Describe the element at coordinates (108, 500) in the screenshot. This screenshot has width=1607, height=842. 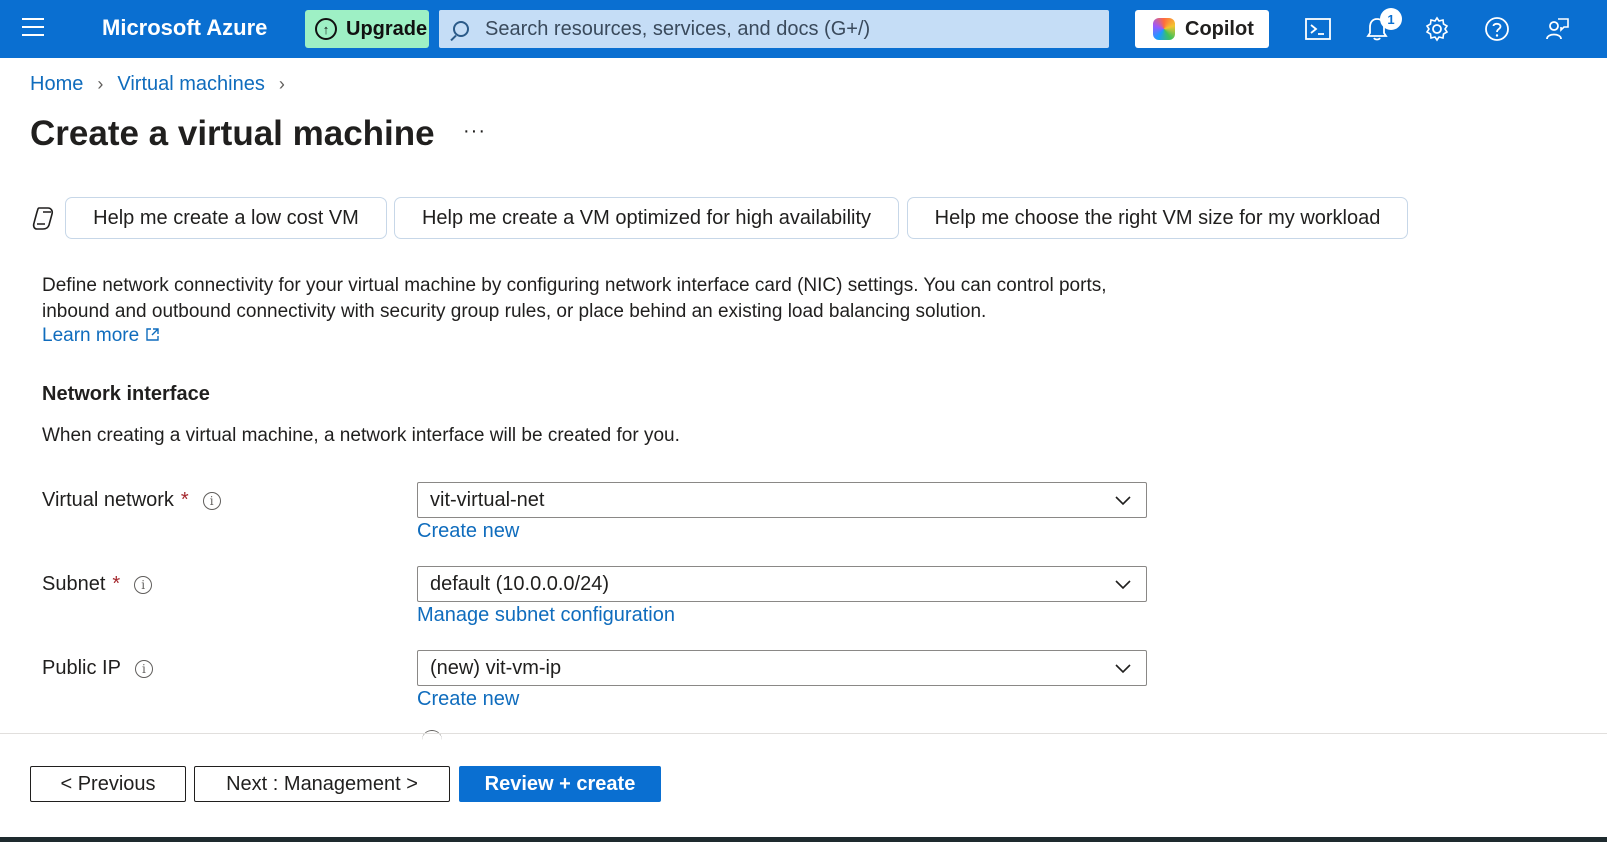
I see `virtual-network-label-text: Virtual network` at that location.